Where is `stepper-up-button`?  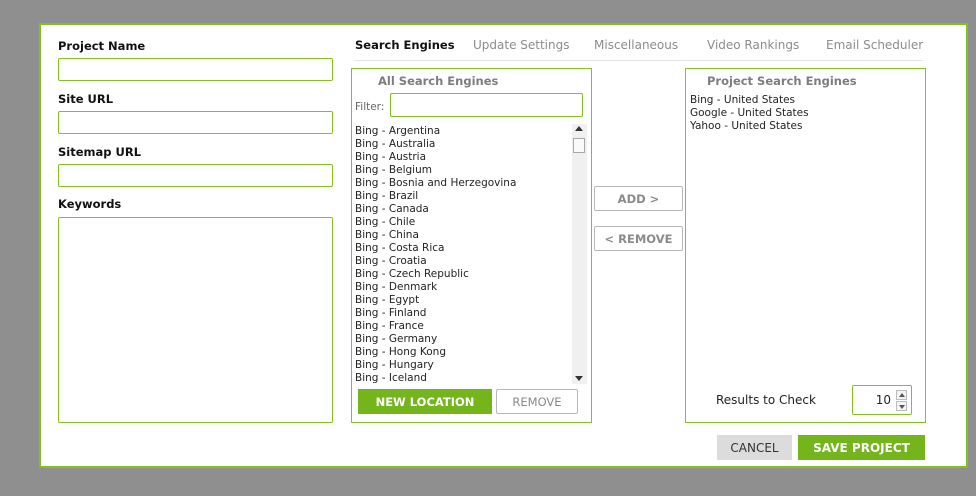 stepper-up-button is located at coordinates (901, 395).